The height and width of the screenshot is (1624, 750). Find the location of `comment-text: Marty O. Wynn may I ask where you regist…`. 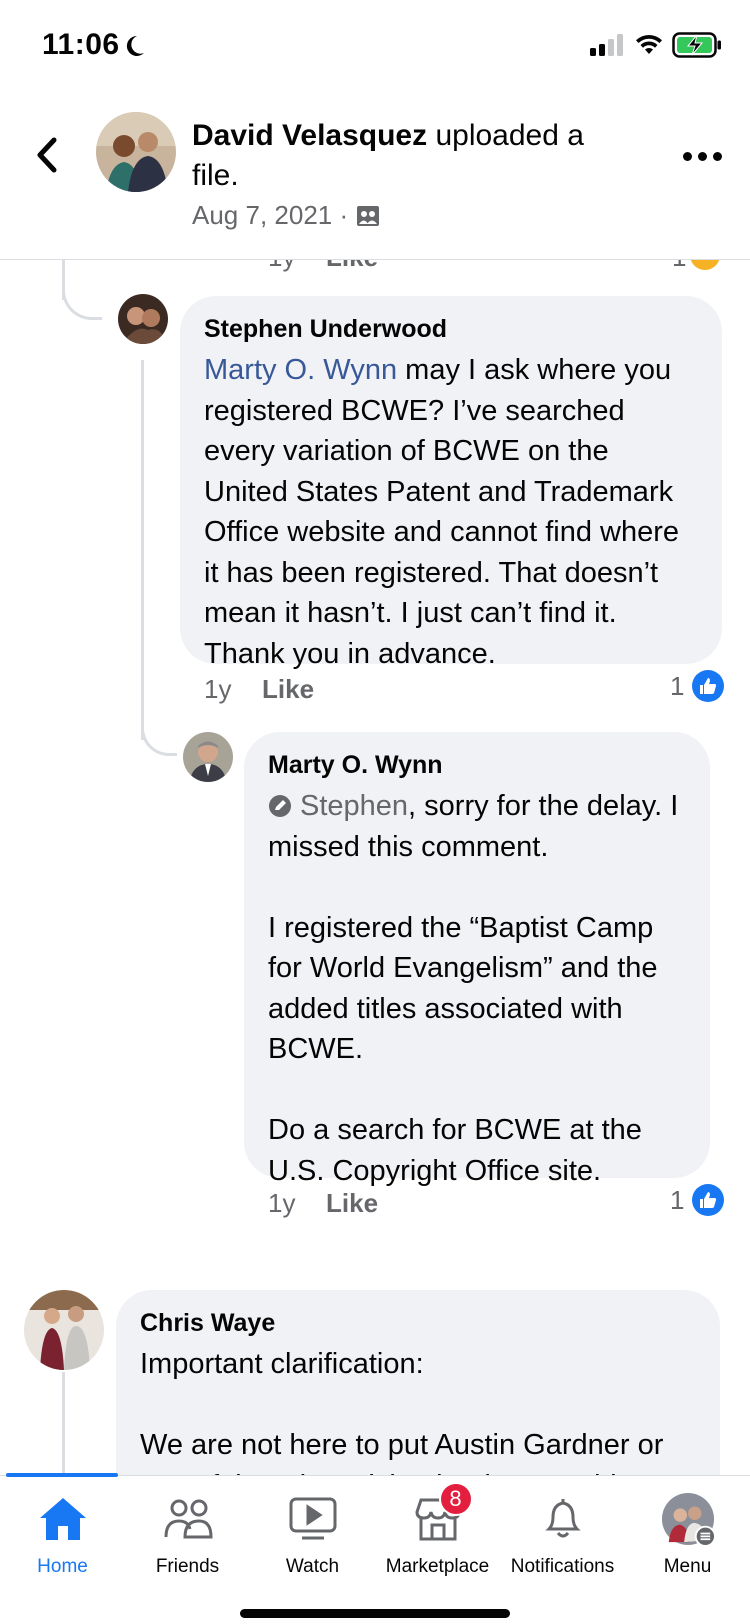

comment-text: Marty O. Wynn may I ask where you regist… is located at coordinates (451, 512).